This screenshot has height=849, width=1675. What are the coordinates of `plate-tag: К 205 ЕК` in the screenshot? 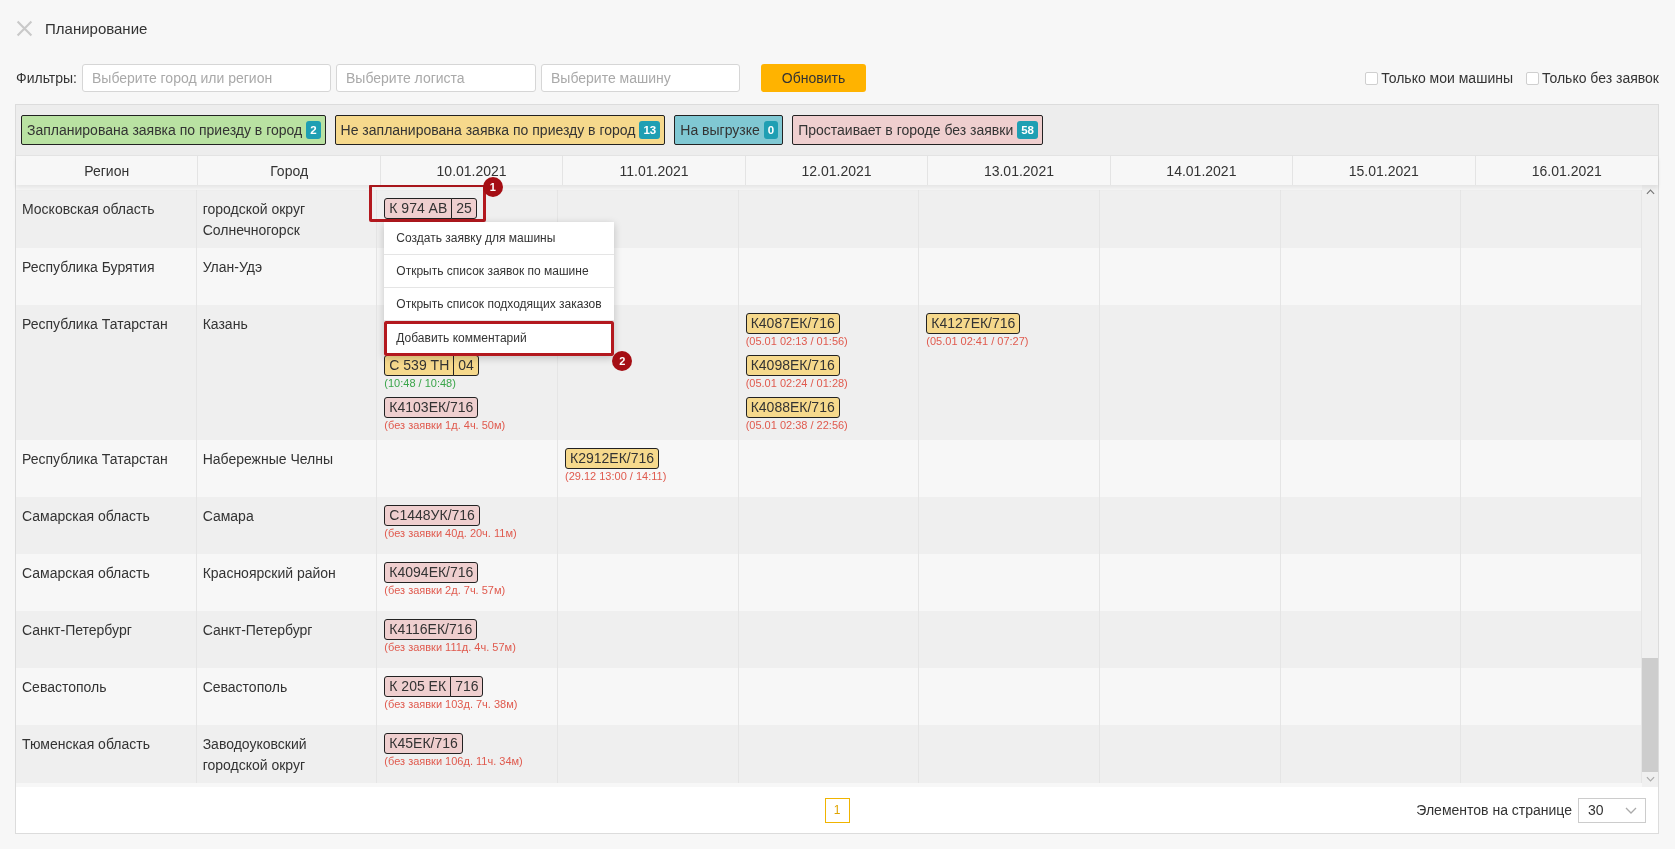 It's located at (418, 686).